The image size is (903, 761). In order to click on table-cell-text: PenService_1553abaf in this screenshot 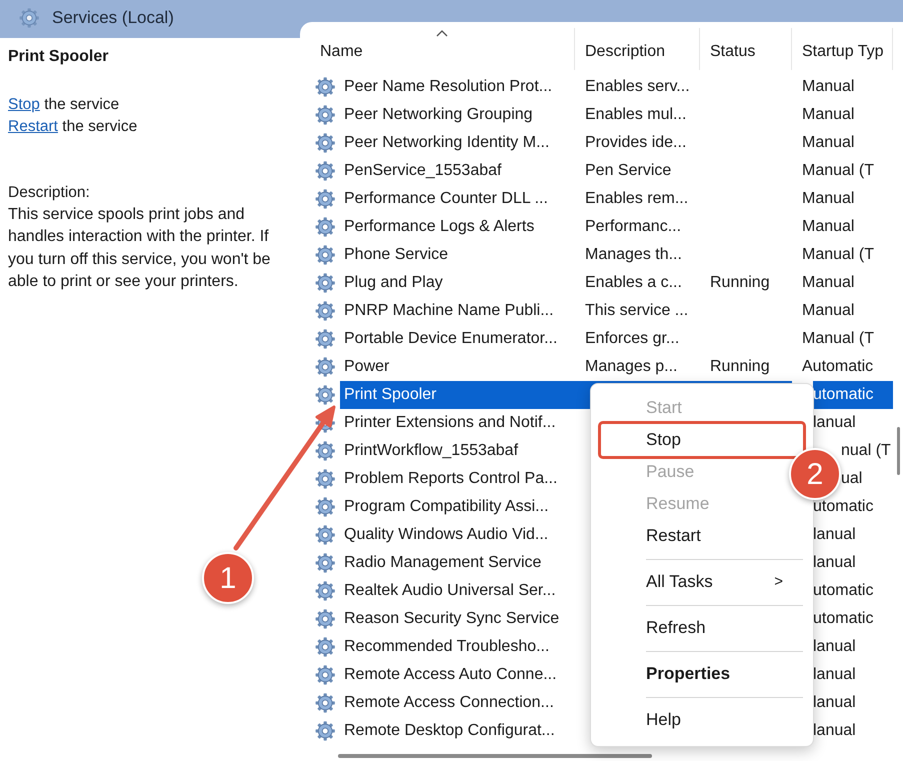, I will do `click(422, 171)`.